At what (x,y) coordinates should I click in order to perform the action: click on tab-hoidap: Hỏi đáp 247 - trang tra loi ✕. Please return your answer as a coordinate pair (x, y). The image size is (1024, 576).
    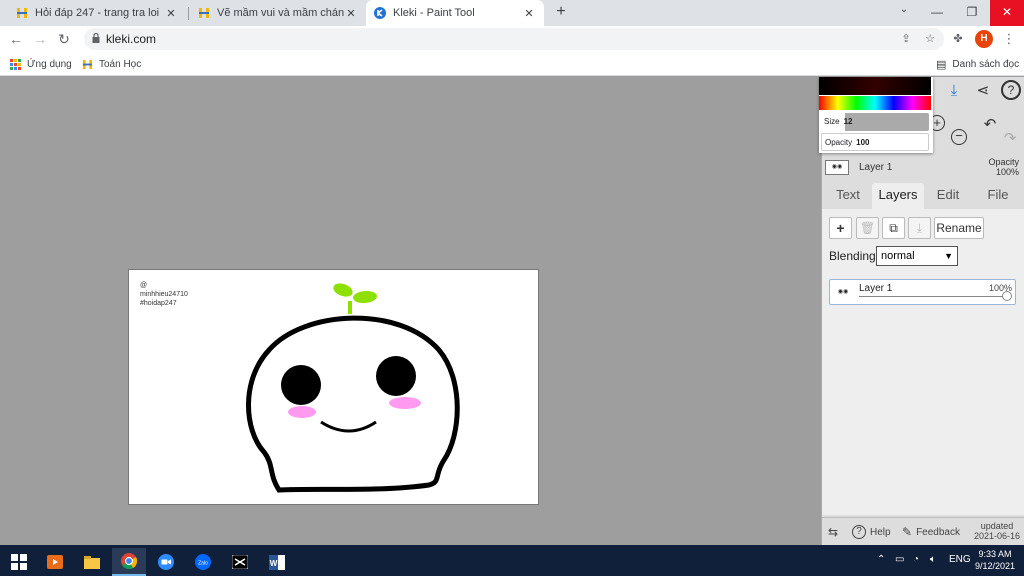
    Looking at the image, I should click on (97, 13).